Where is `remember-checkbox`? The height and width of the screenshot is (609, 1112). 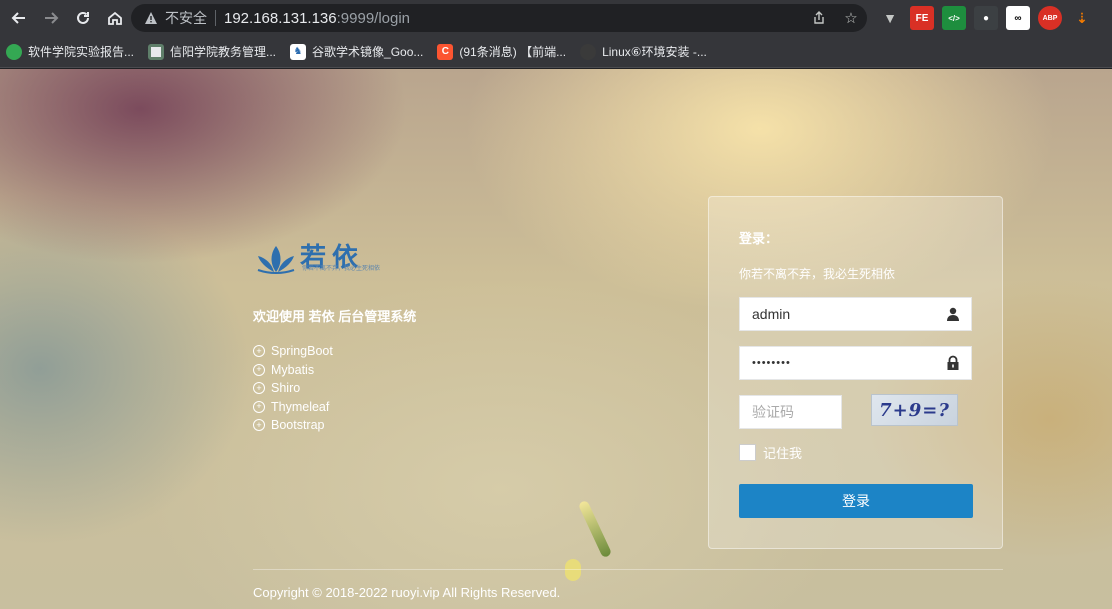 remember-checkbox is located at coordinates (747, 452).